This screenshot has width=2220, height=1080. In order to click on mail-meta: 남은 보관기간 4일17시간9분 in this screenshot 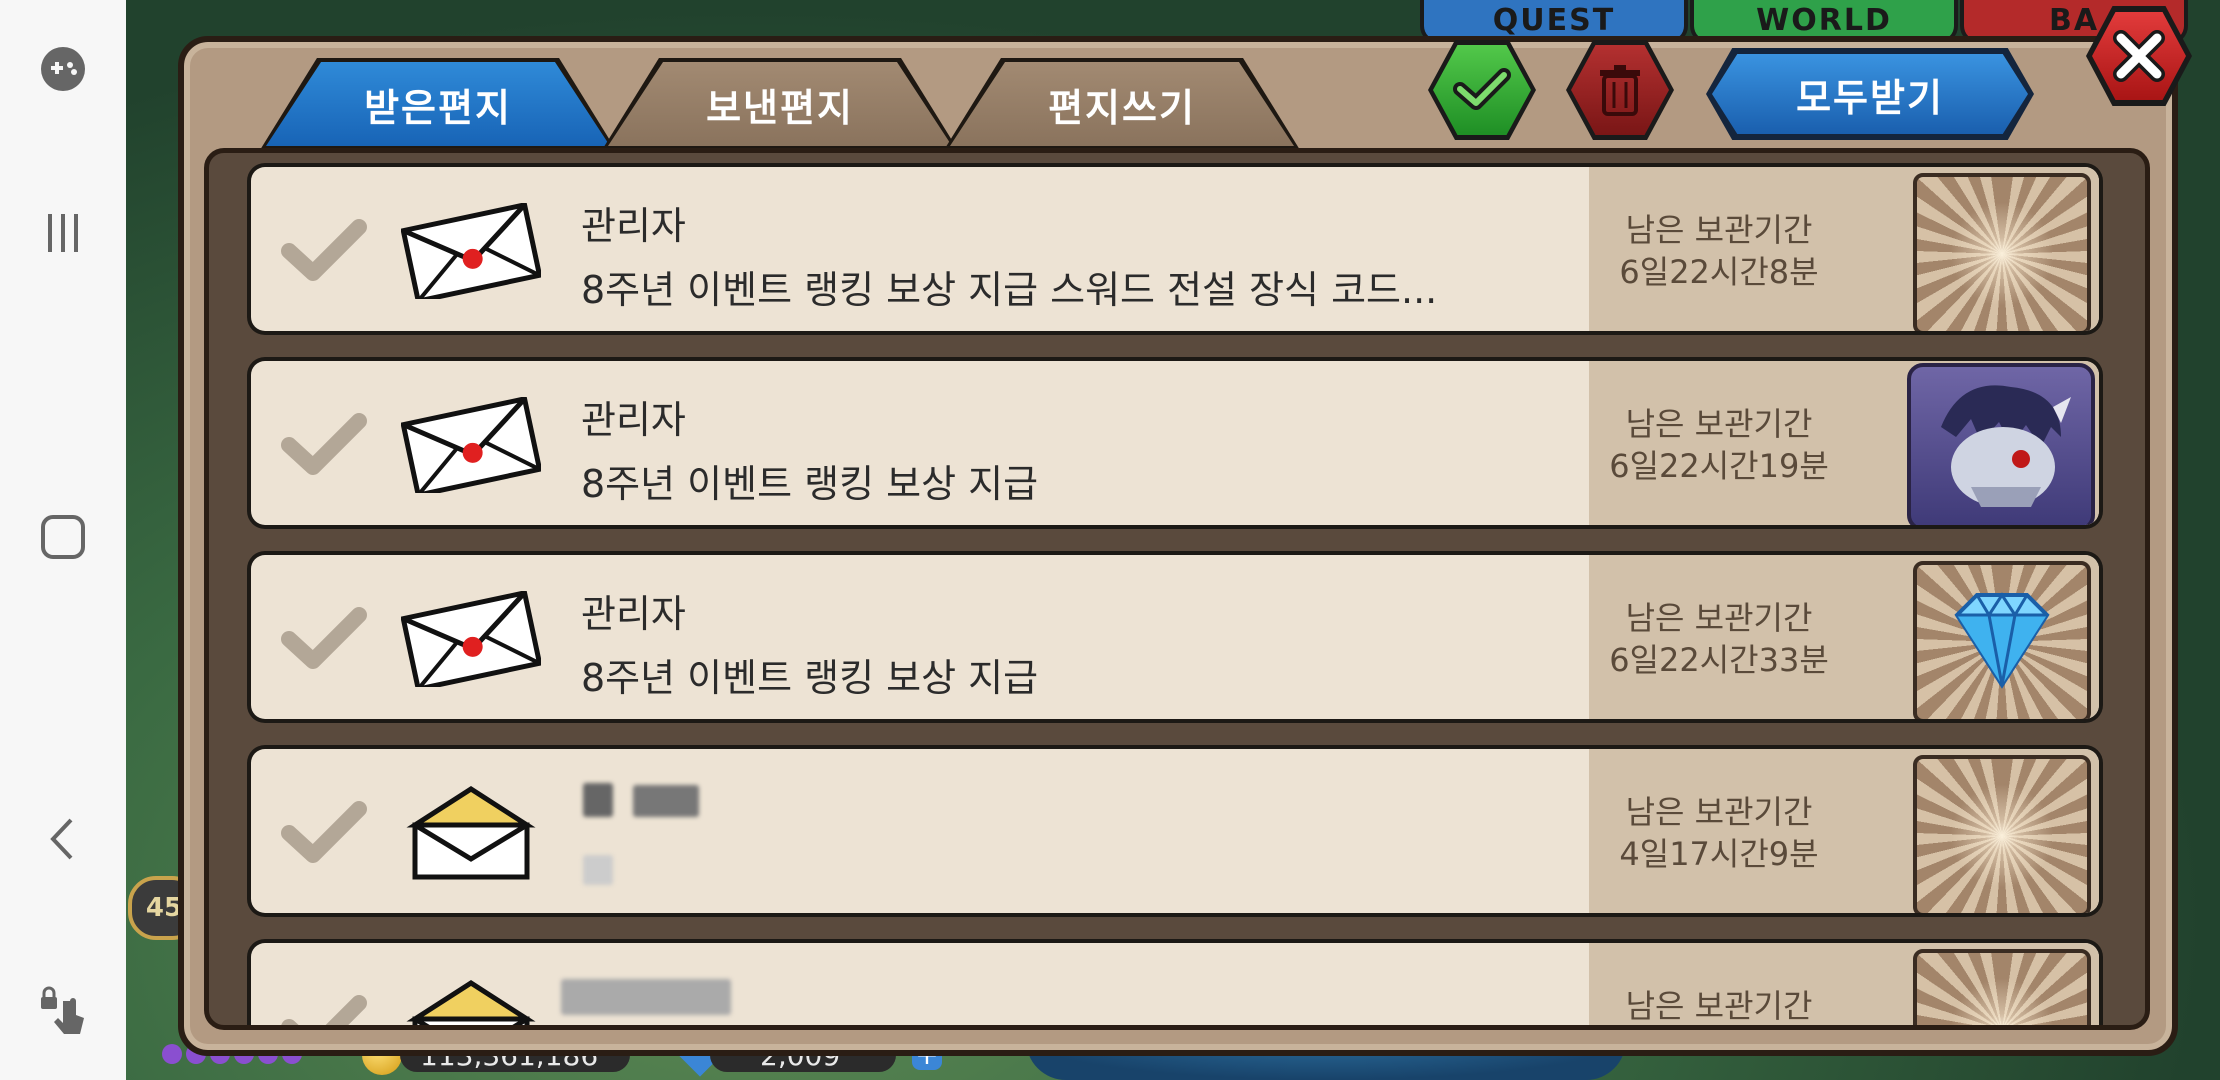, I will do `click(1844, 831)`.